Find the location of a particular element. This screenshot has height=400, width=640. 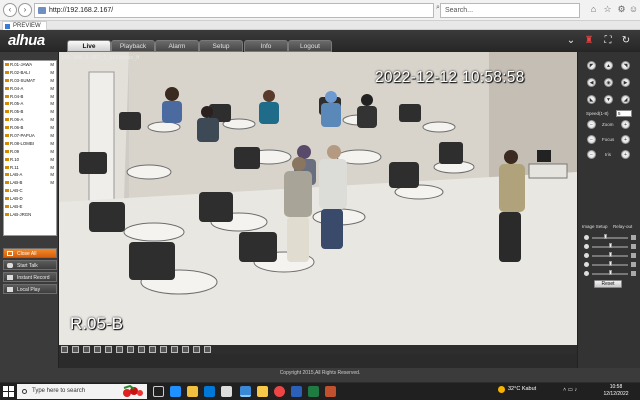

tab-info: Info is located at coordinates (266, 46).